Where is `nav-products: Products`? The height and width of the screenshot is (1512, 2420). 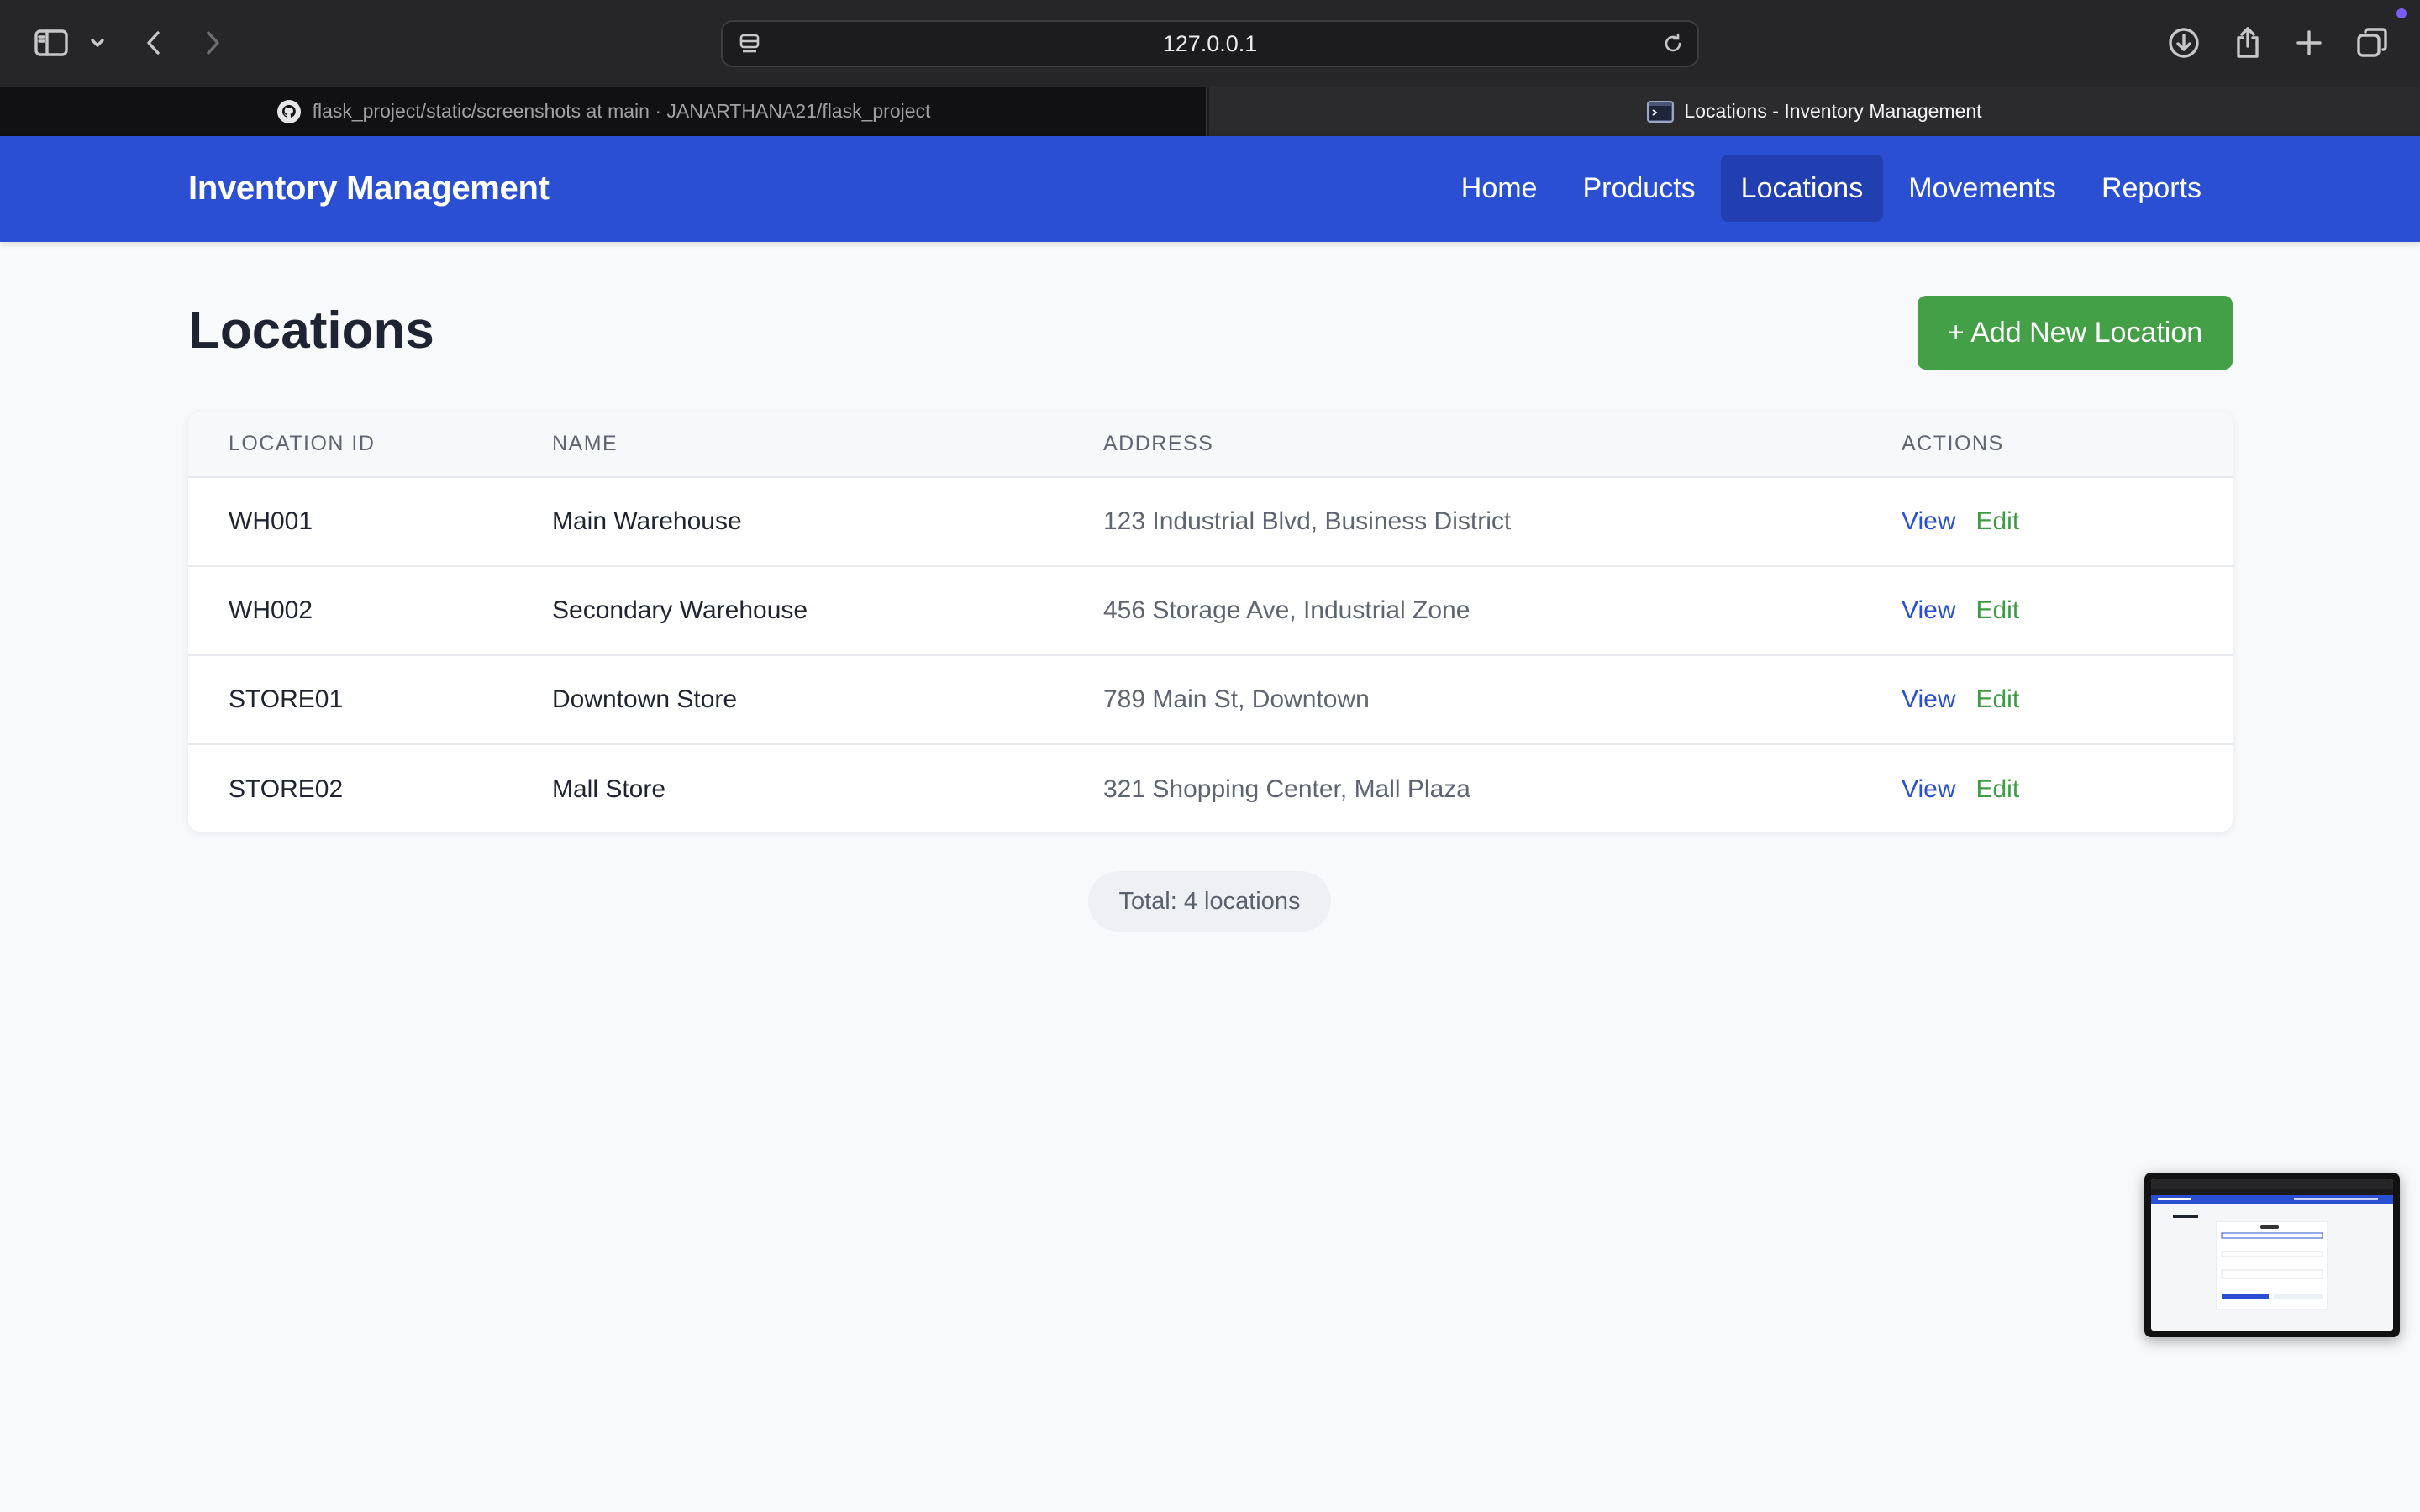 nav-products: Products is located at coordinates (1638, 188).